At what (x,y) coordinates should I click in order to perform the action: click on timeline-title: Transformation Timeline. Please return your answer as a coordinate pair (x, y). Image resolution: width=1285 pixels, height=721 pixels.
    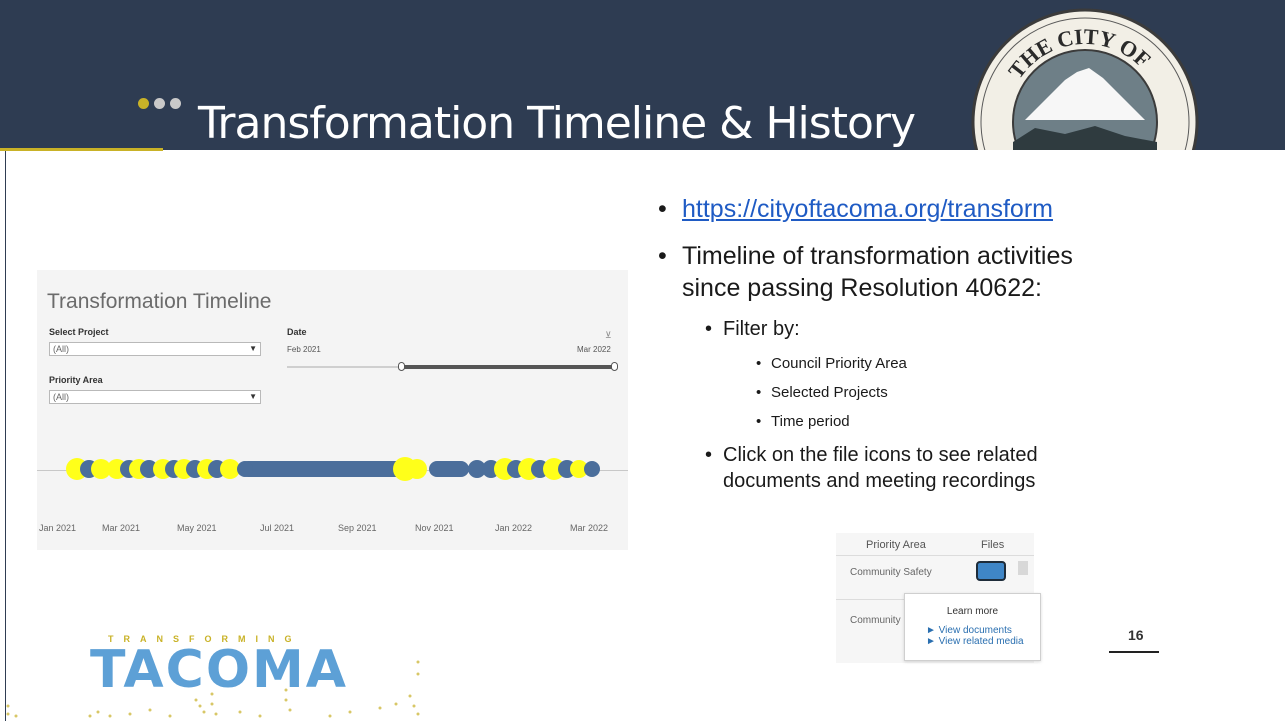
    Looking at the image, I should click on (159, 301).